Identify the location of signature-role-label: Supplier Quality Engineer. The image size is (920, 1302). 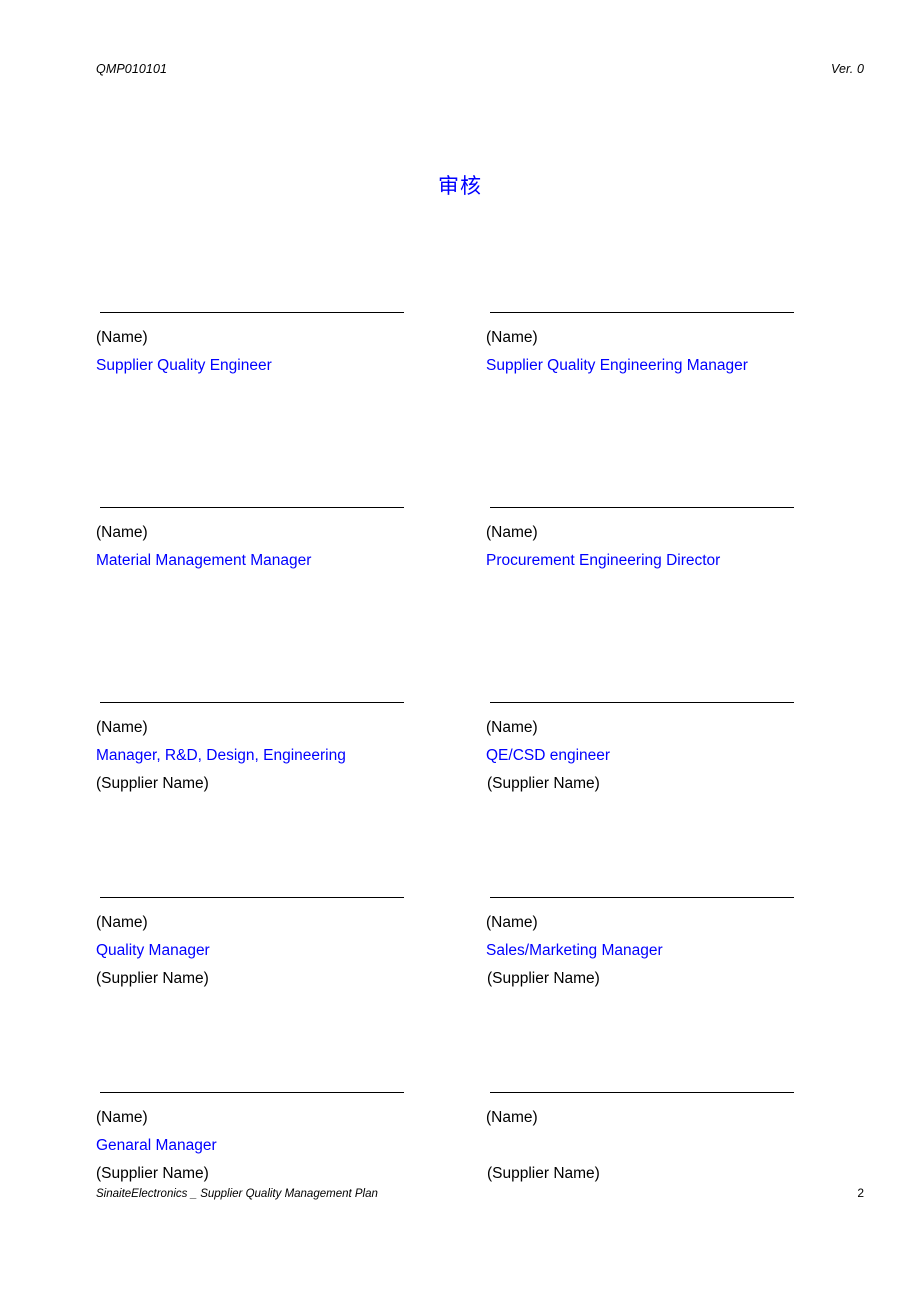
(184, 365).